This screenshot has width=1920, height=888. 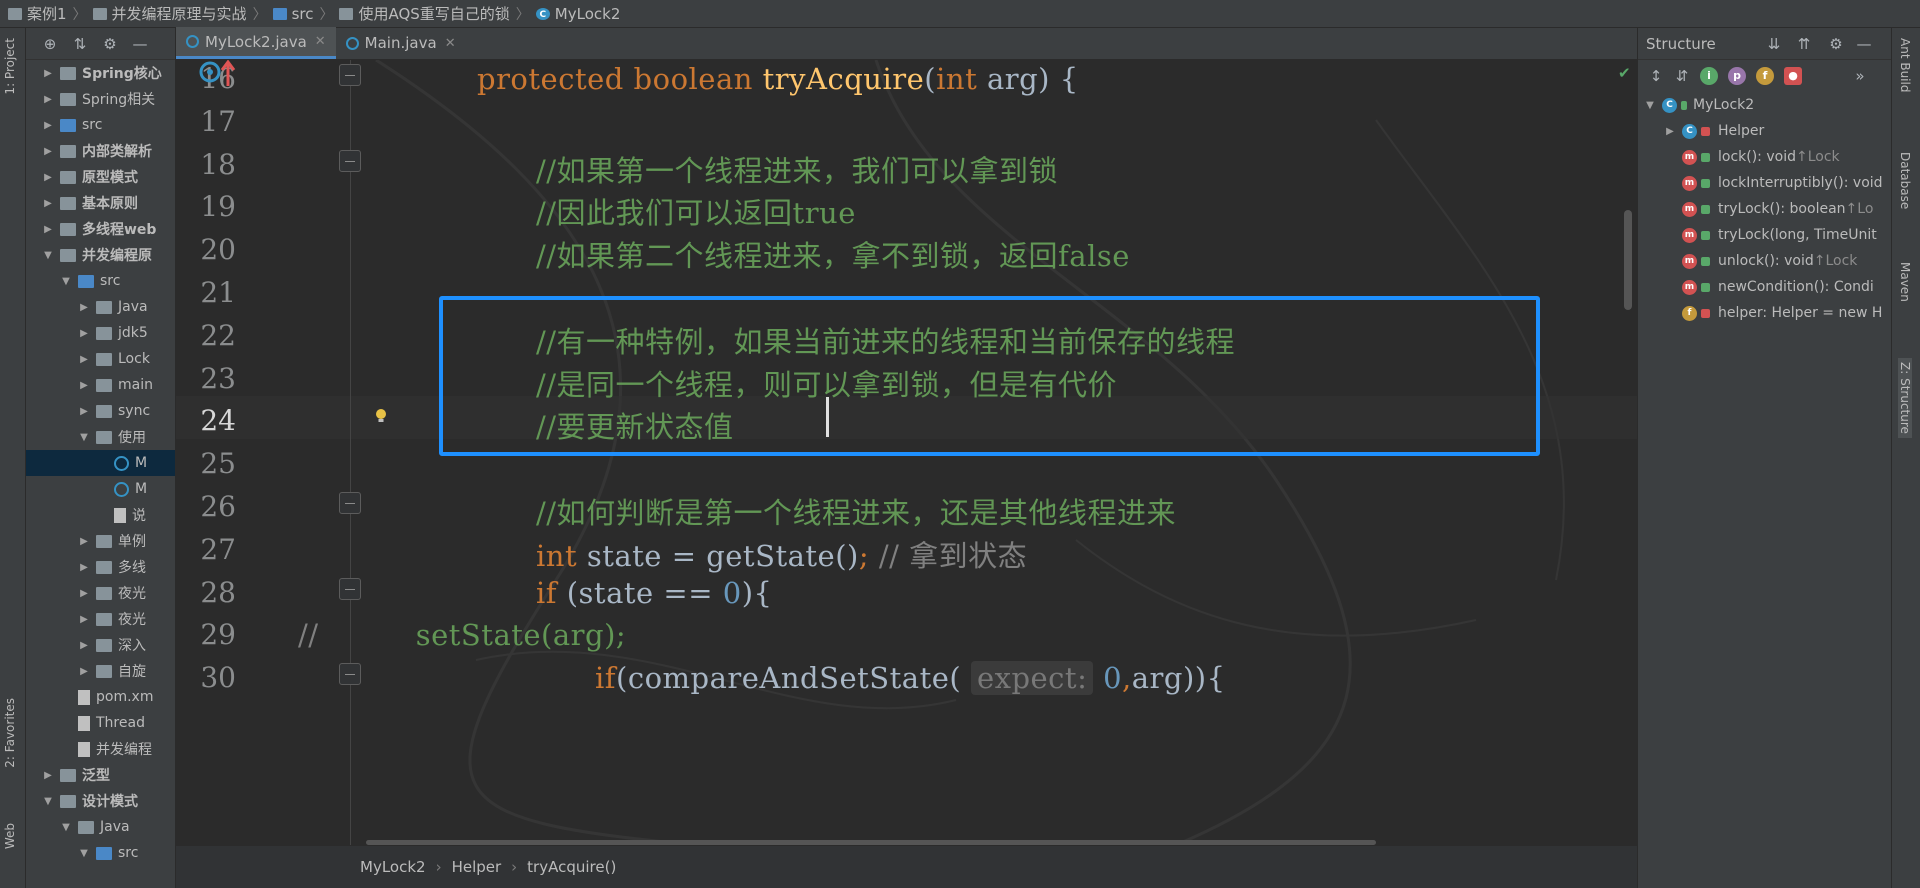 I want to click on tree-item: ▼ 使用, so click(x=100, y=437).